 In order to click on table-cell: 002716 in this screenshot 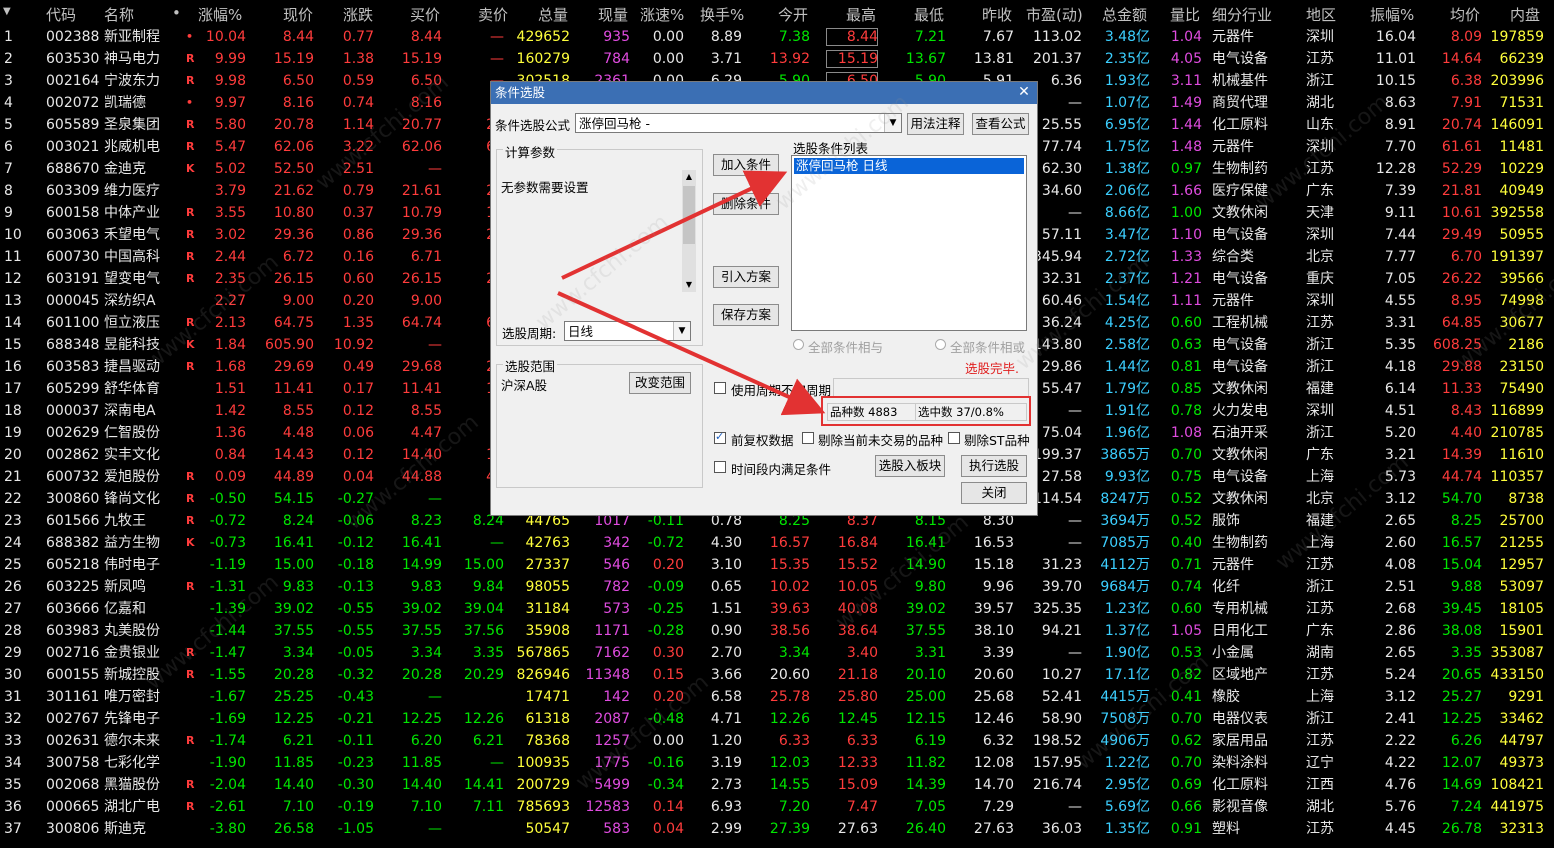, I will do `click(73, 653)`.